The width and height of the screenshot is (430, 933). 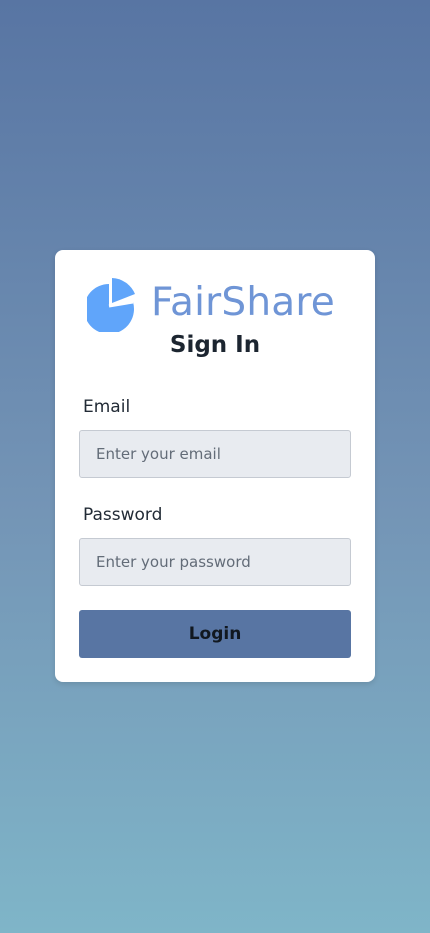 What do you see at coordinates (111, 305) in the screenshot?
I see `pie-chart-icon` at bounding box center [111, 305].